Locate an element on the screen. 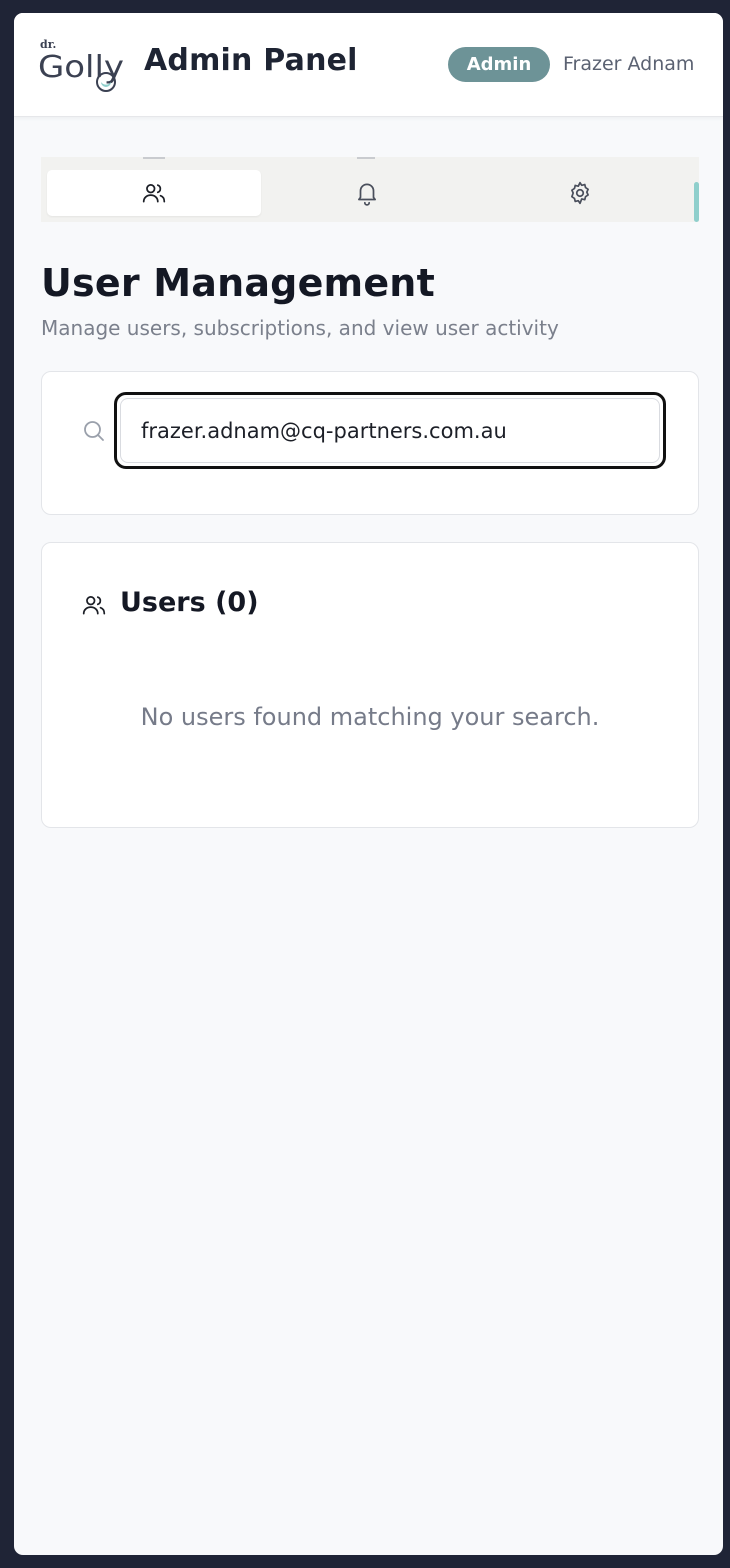 The width and height of the screenshot is (730, 1568). tab-notifications is located at coordinates (367, 193).